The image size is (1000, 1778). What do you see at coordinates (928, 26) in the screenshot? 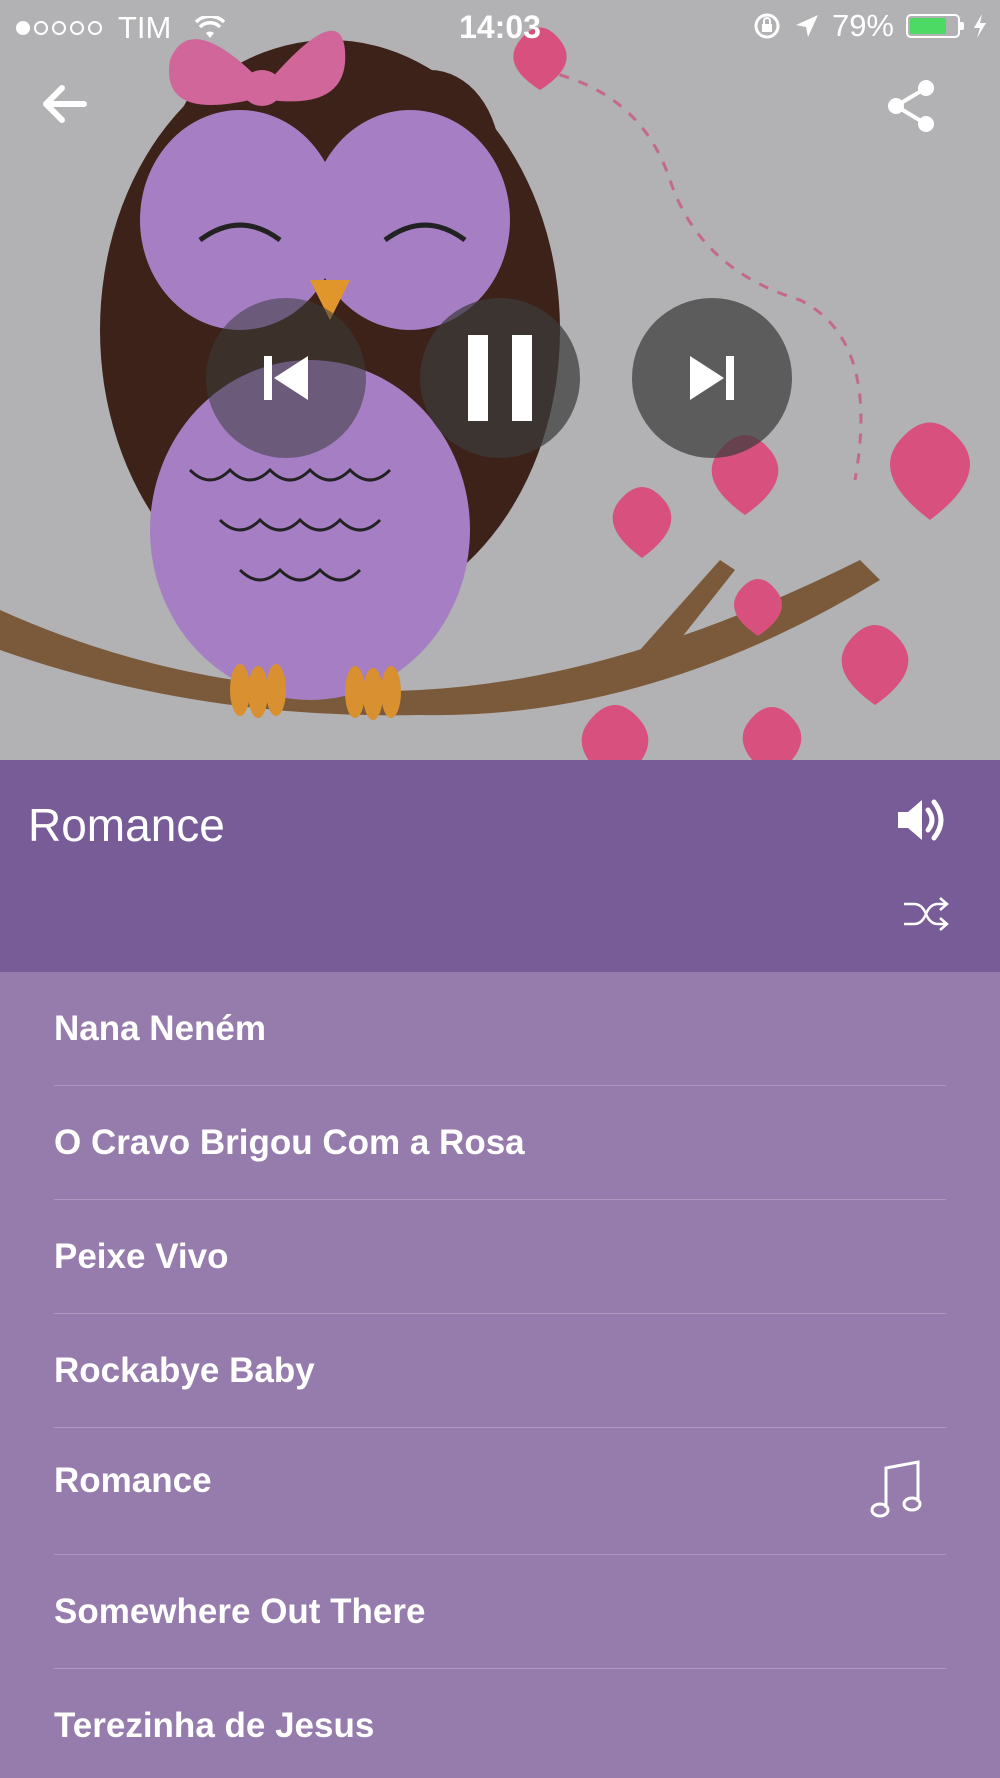
I see `battery-level` at bounding box center [928, 26].